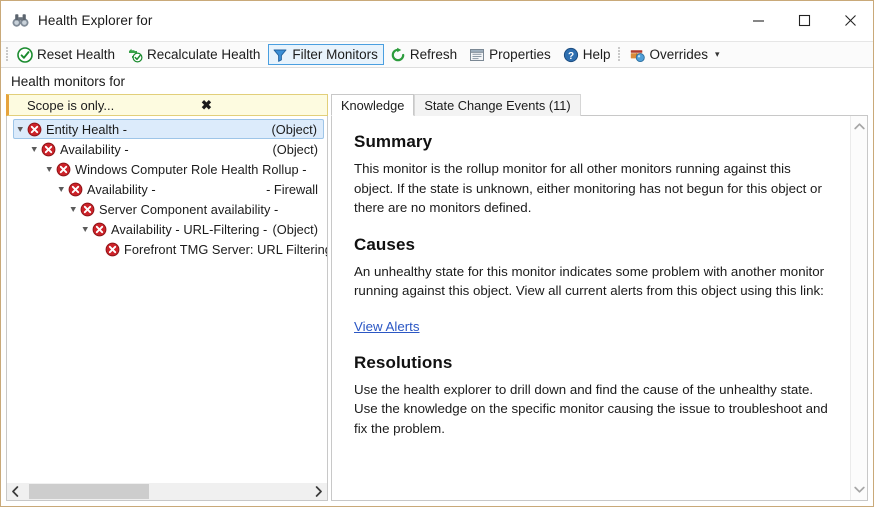  I want to click on tab-state-change-events-label: State Change Events (11), so click(497, 105).